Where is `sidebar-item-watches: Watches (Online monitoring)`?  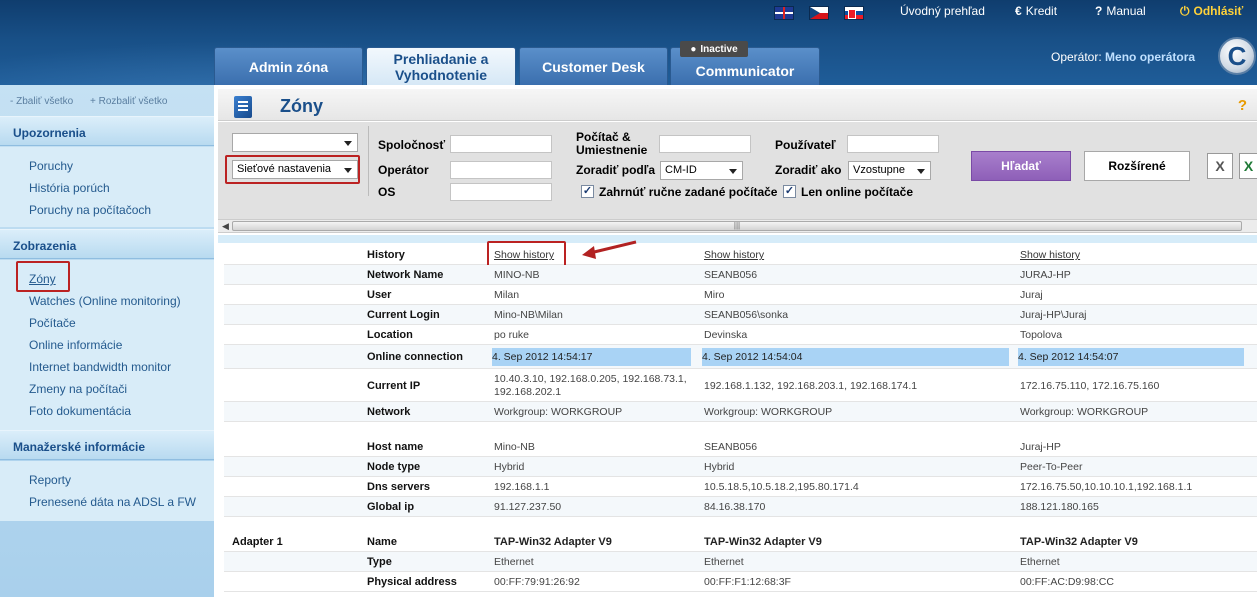
sidebar-item-watches: Watches (Online monitoring) is located at coordinates (105, 301).